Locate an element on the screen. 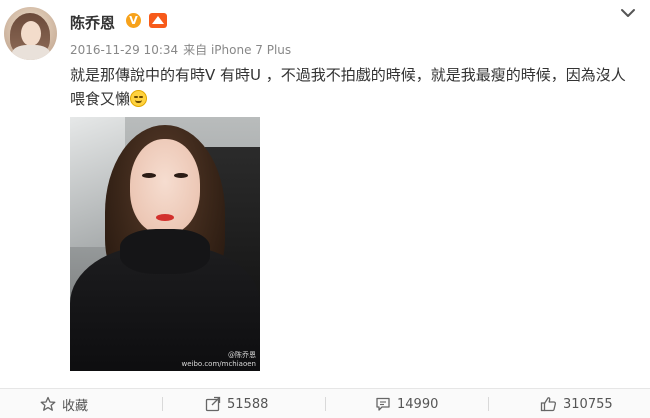  comment-icon is located at coordinates (383, 404).